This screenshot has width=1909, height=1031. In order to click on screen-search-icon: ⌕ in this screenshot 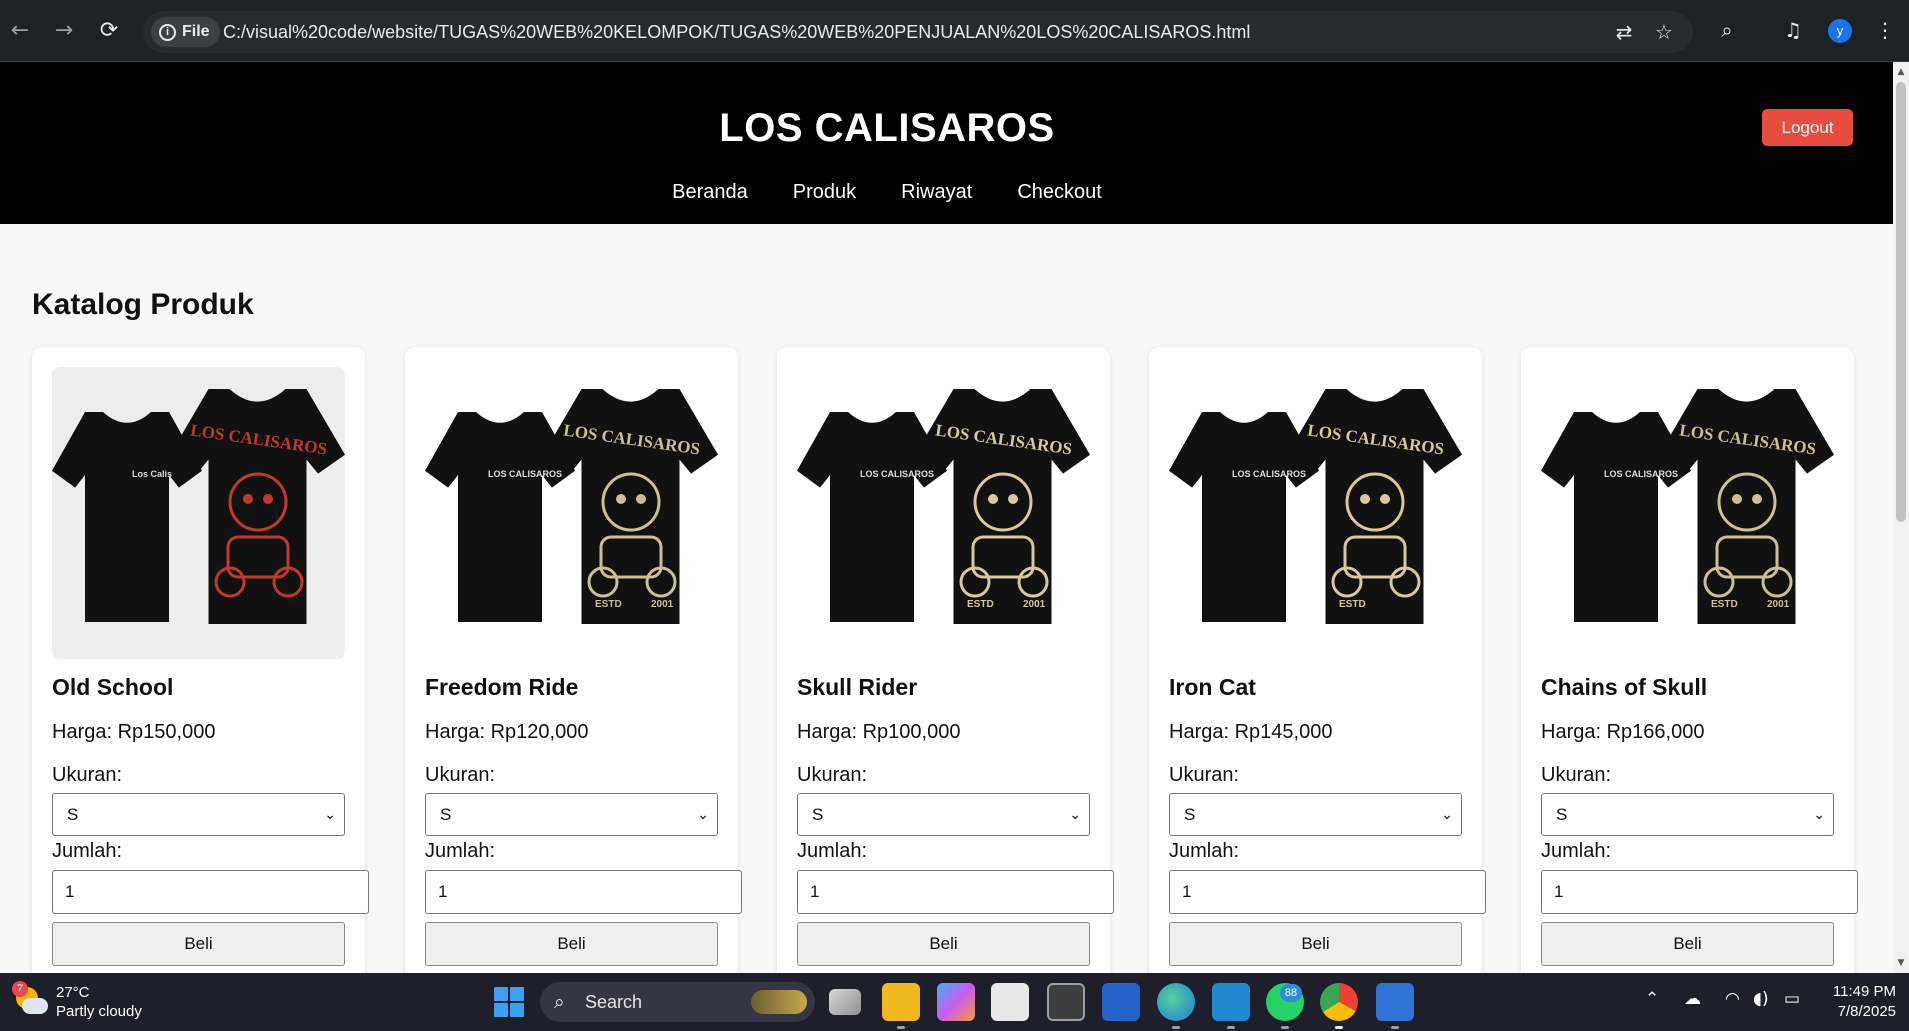, I will do `click(1727, 30)`.